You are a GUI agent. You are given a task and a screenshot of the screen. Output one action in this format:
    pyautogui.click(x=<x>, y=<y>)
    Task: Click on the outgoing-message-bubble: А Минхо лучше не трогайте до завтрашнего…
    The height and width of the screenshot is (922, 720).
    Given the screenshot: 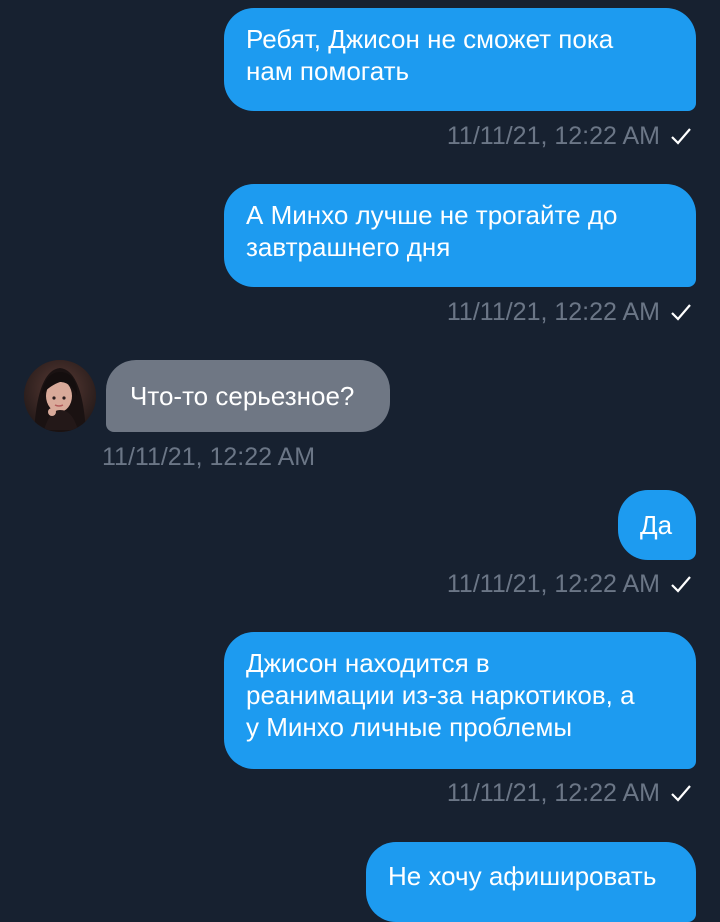 What is the action you would take?
    pyautogui.click(x=460, y=235)
    